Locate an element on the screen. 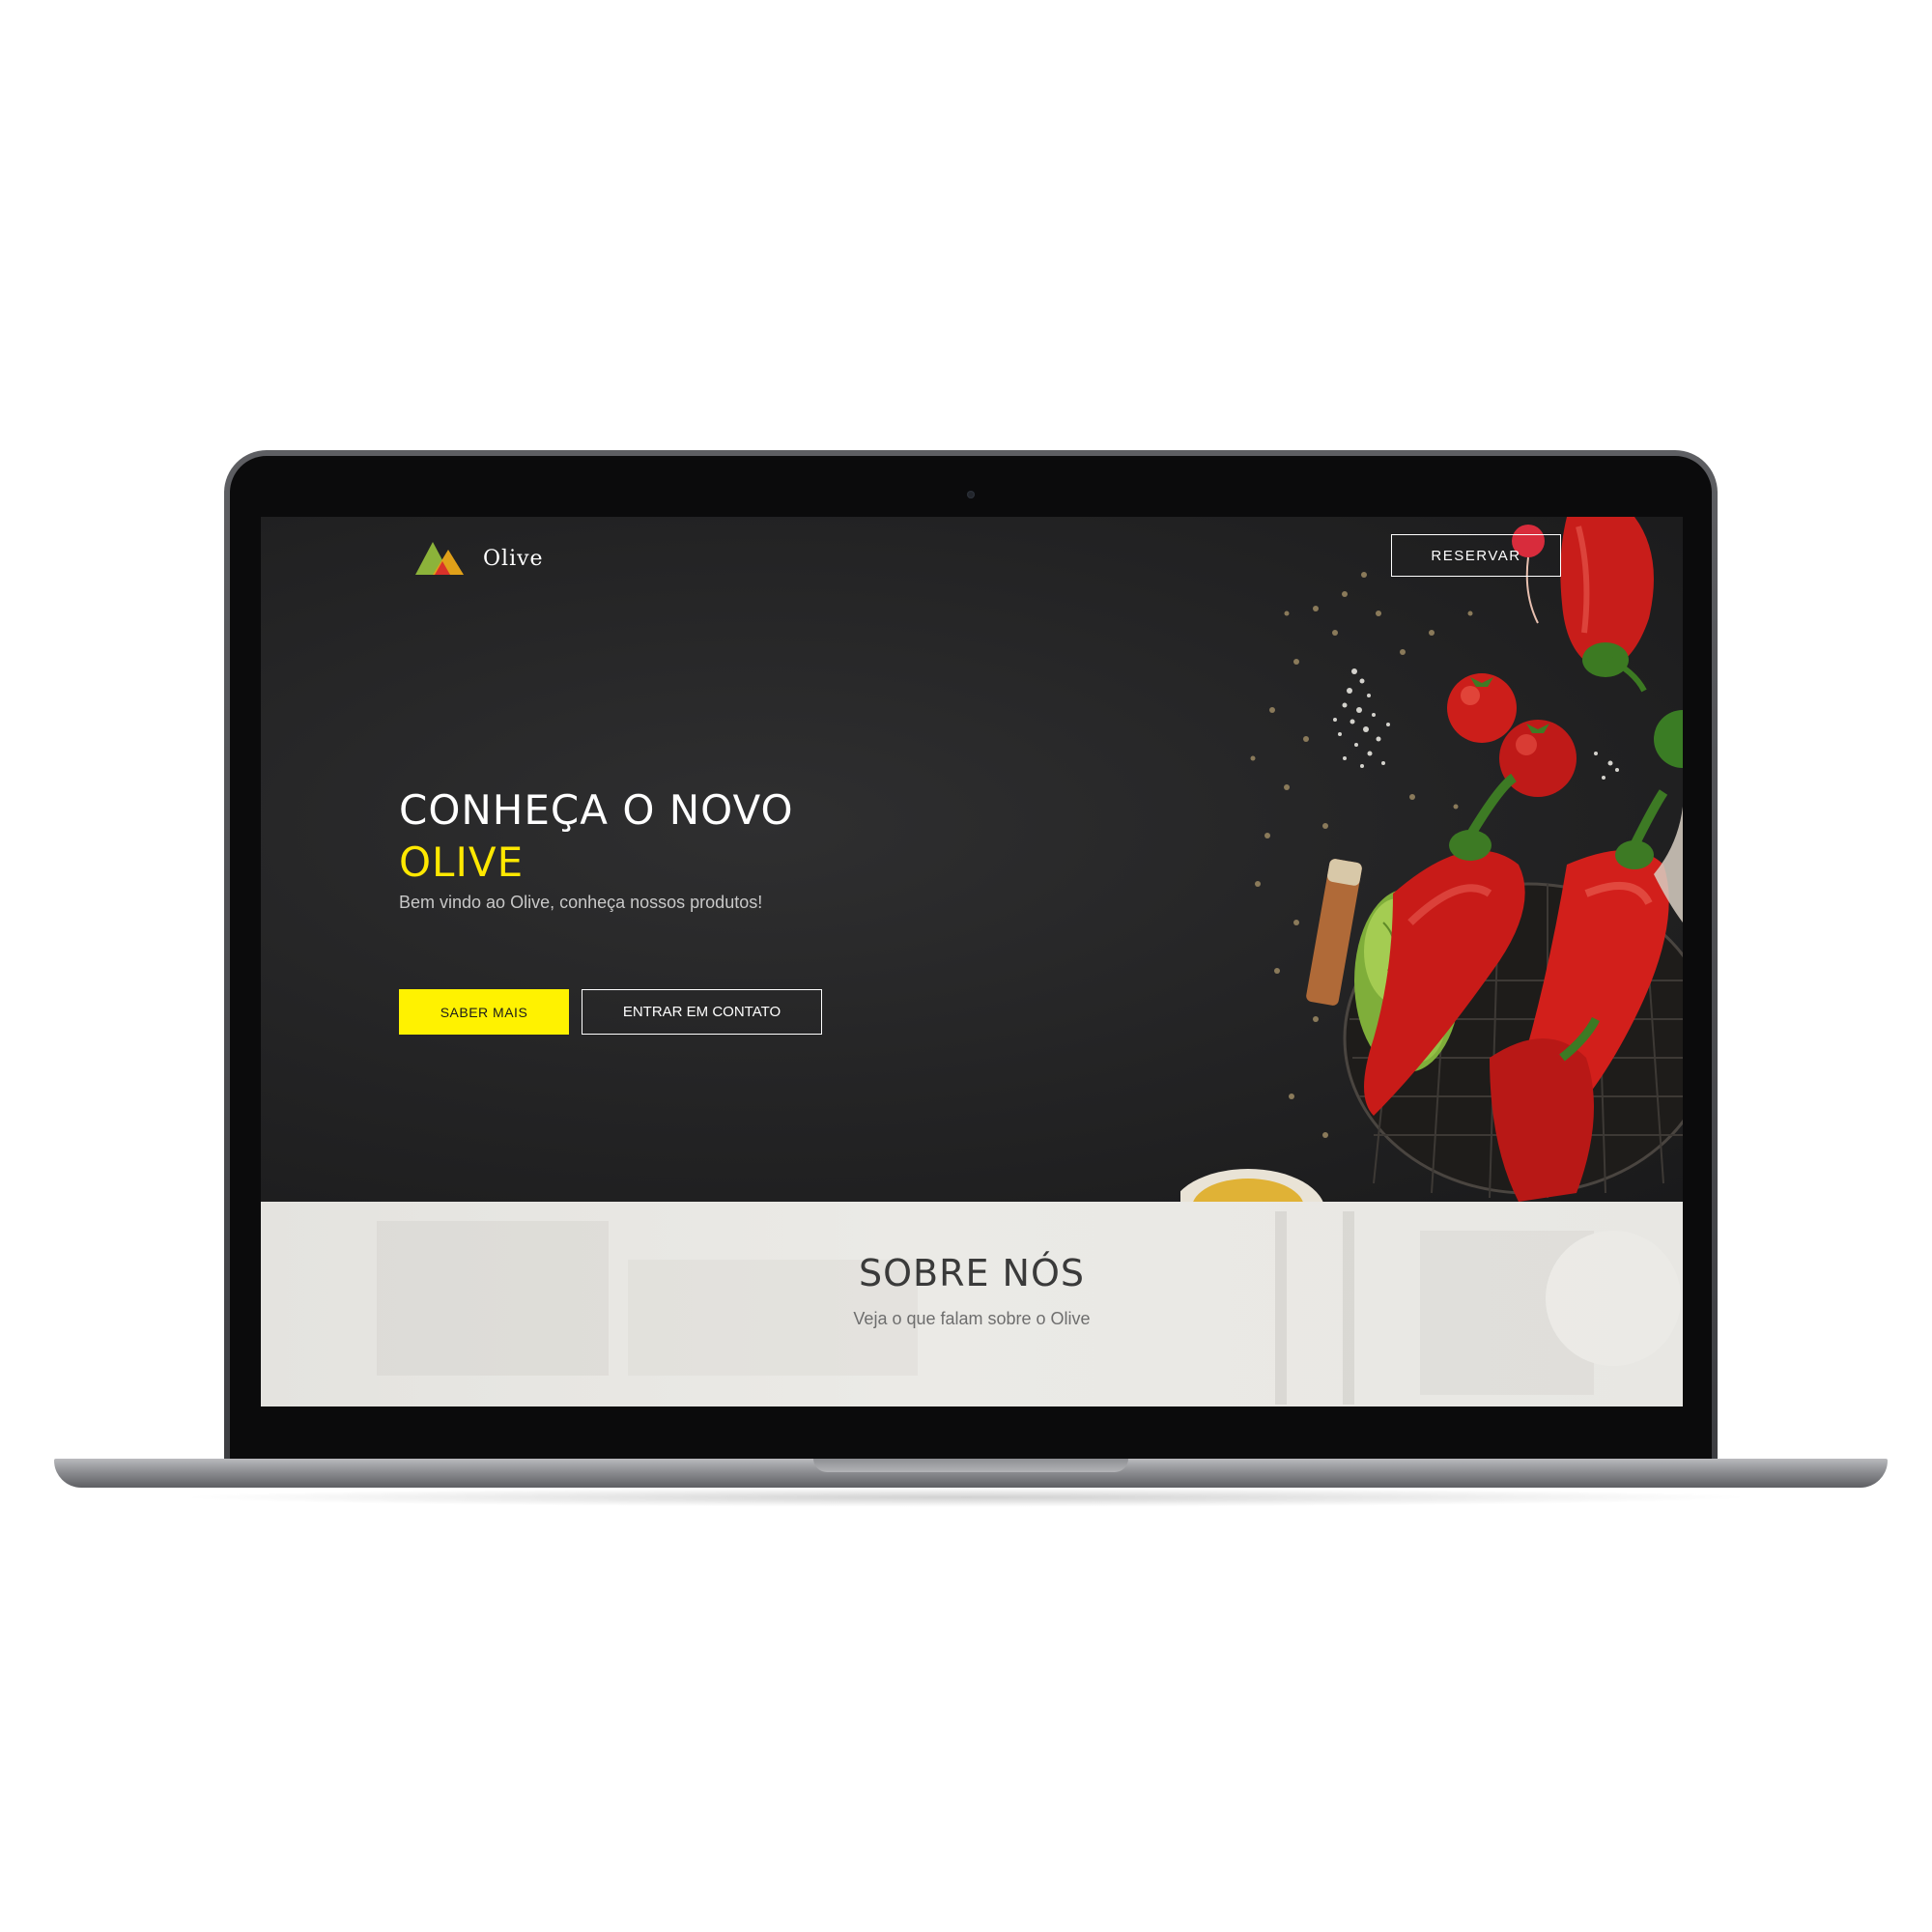 This screenshot has height=1932, width=1932. contact-button: ENTRAR EM CONTATO is located at coordinates (702, 1012).